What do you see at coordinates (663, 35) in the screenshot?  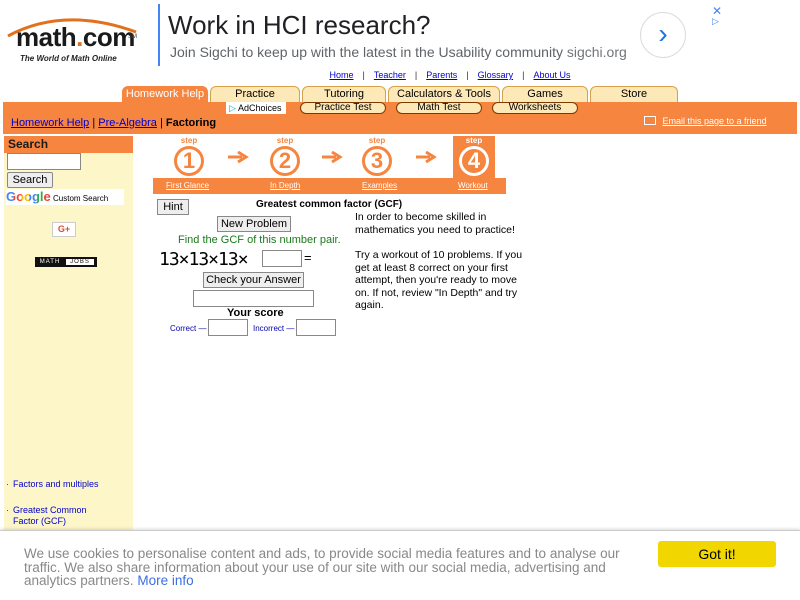 I see `ad-arrow-icon: ›` at bounding box center [663, 35].